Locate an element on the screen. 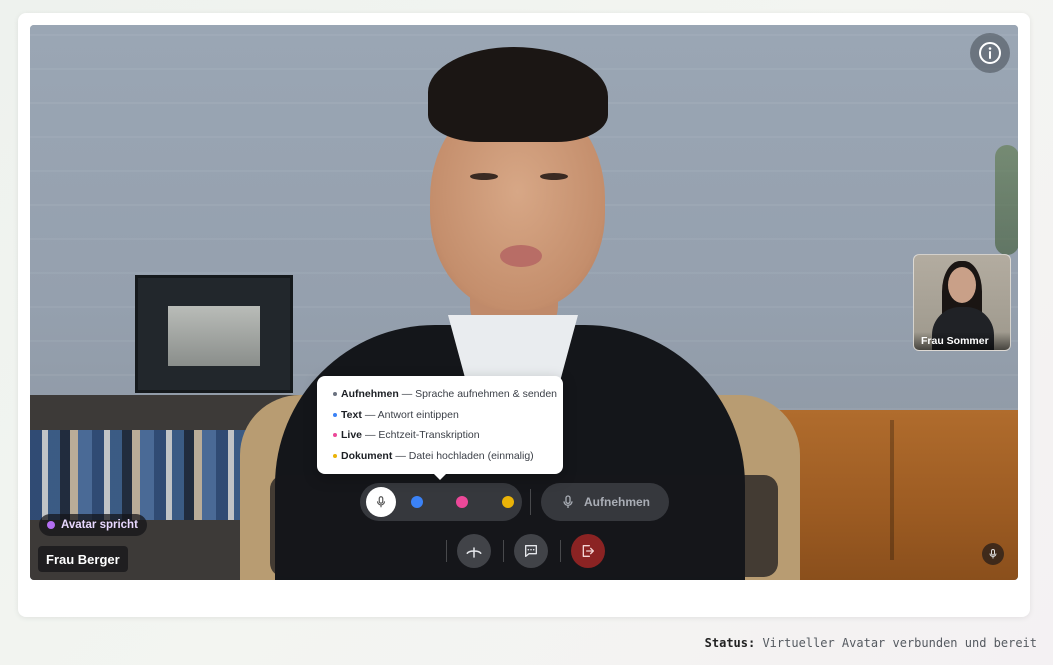 The image size is (1053, 665). tooltip-item-desc: — Datei hochladen (einmalig) is located at coordinates (464, 455).